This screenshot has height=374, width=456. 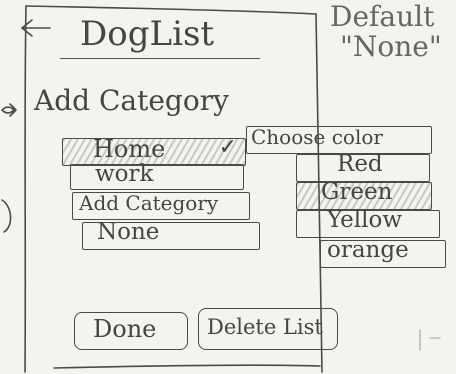 I want to click on color-option-orange: orange, so click(x=383, y=252).